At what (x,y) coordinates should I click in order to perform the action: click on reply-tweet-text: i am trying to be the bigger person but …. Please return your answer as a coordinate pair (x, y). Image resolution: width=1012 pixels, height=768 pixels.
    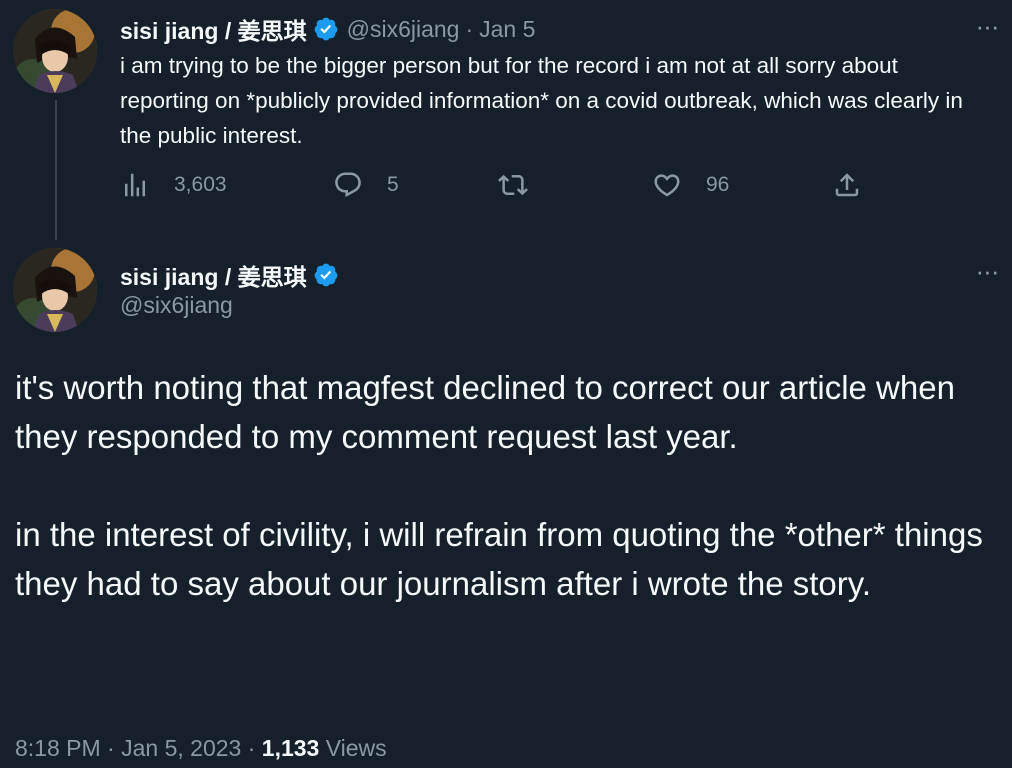
    Looking at the image, I should click on (541, 100).